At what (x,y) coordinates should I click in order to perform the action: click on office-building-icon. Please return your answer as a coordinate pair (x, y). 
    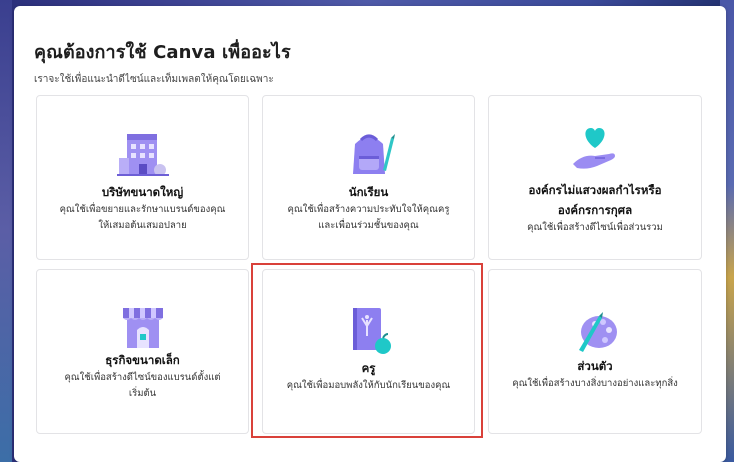
    Looking at the image, I should click on (142, 155).